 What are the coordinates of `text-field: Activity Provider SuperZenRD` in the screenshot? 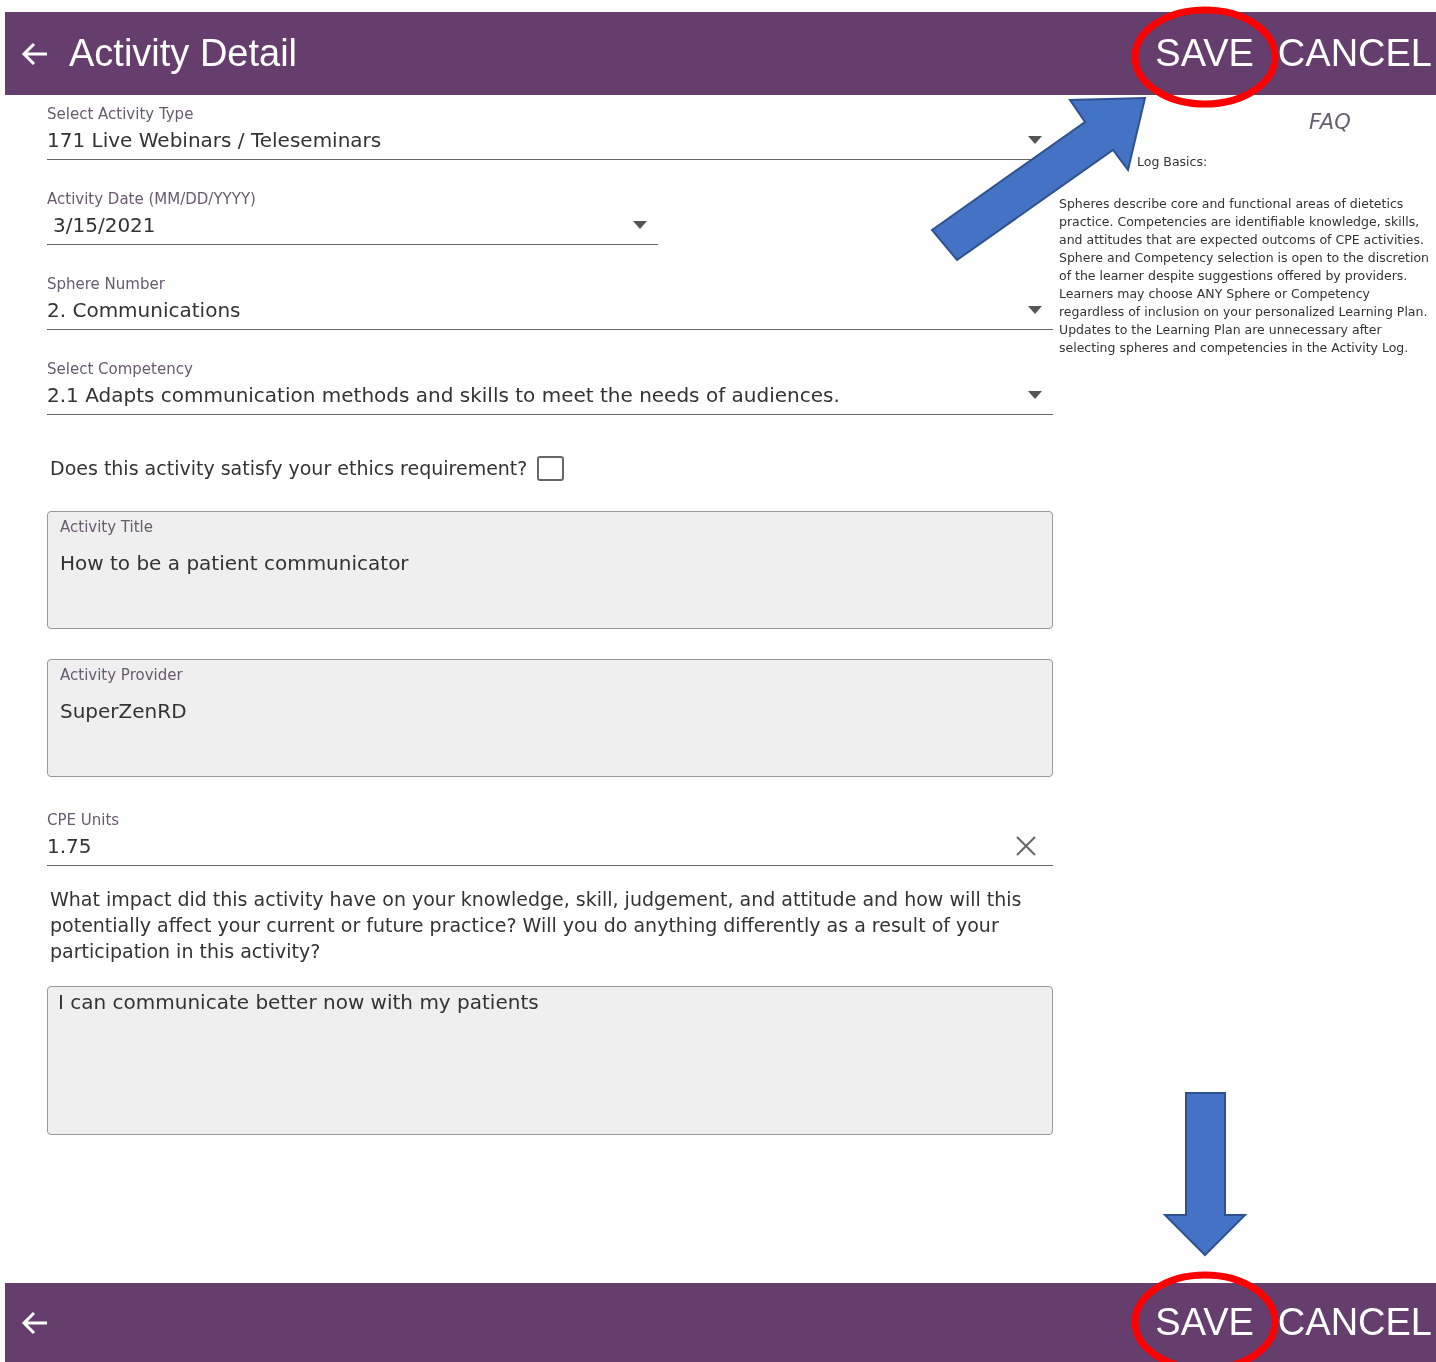 It's located at (550, 718).